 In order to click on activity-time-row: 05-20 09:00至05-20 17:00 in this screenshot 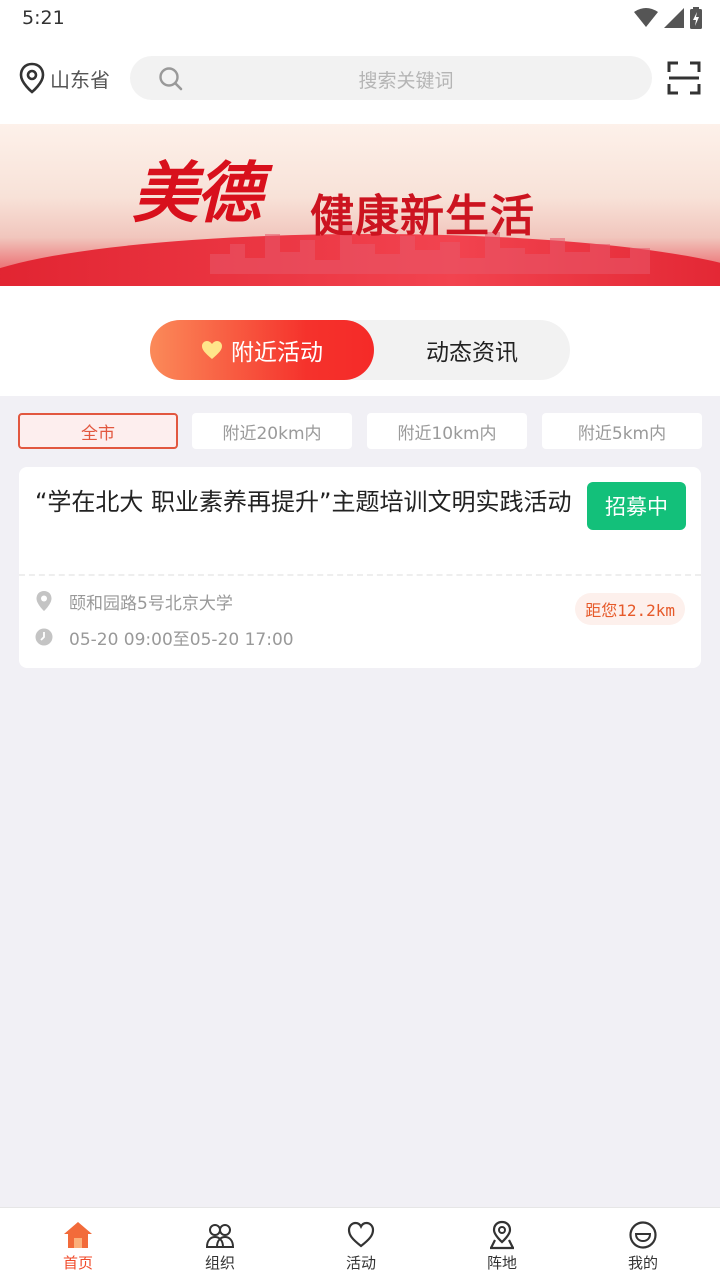, I will do `click(164, 637)`.